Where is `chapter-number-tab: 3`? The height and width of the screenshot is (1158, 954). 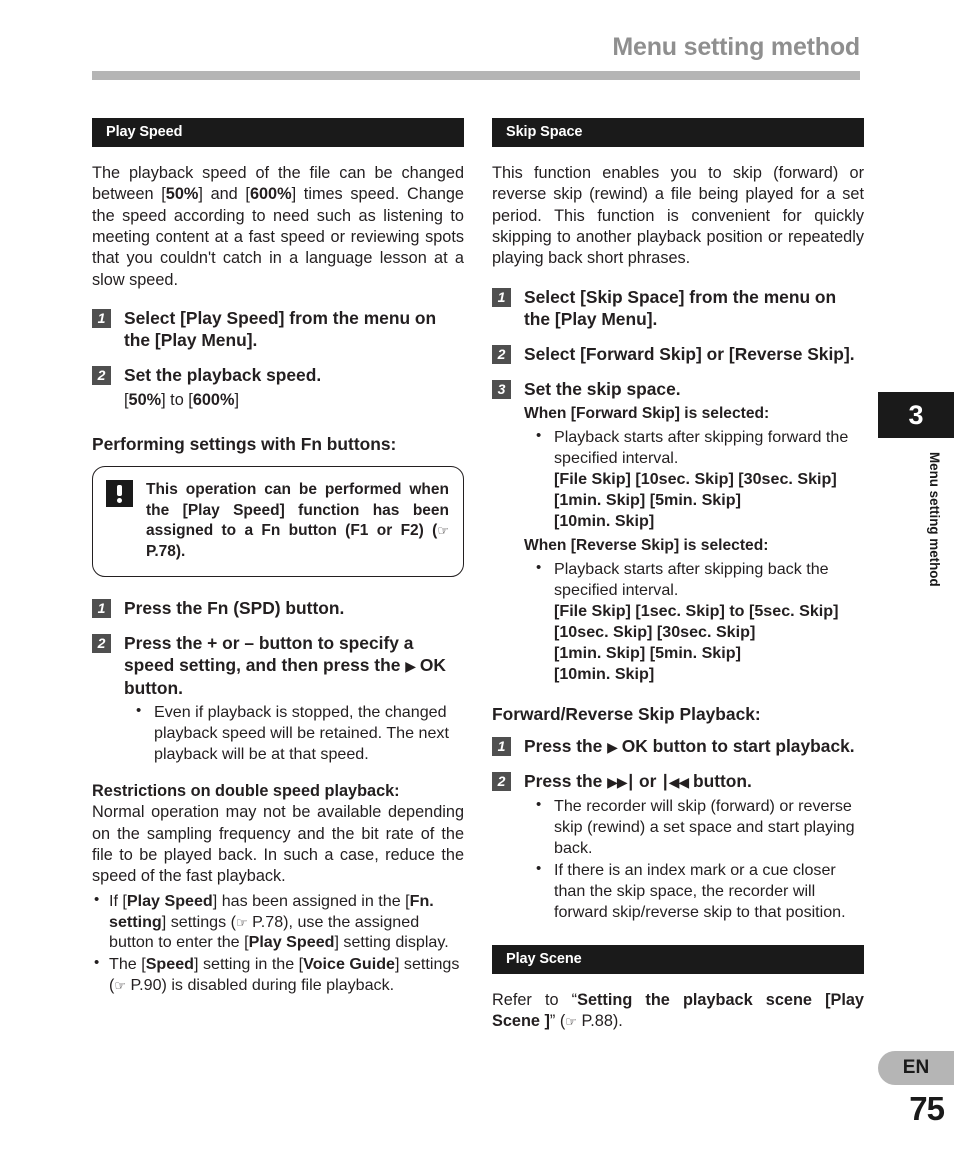 chapter-number-tab: 3 is located at coordinates (916, 415).